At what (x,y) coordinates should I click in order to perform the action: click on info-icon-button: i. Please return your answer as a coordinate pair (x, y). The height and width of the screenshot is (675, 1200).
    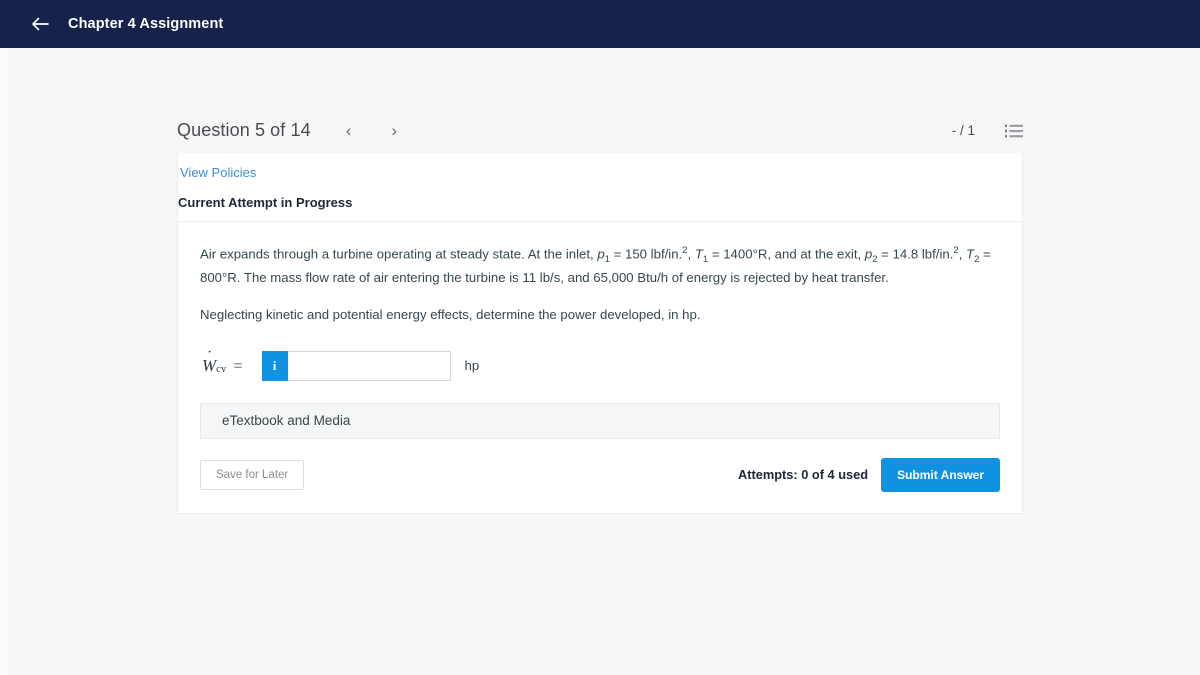
    Looking at the image, I should click on (274, 365).